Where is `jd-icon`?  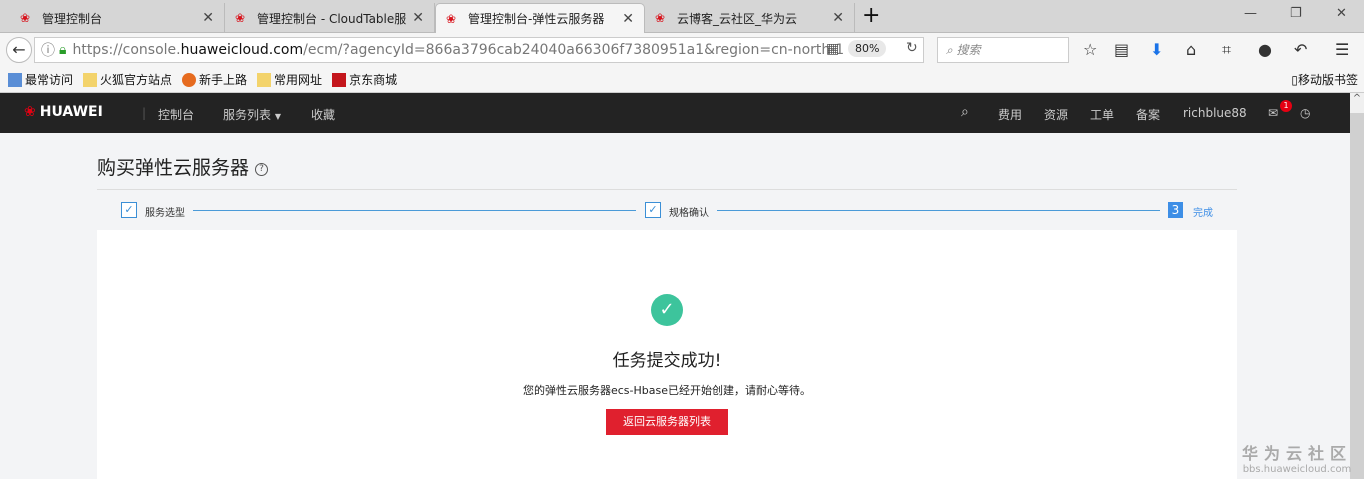
jd-icon is located at coordinates (339, 80).